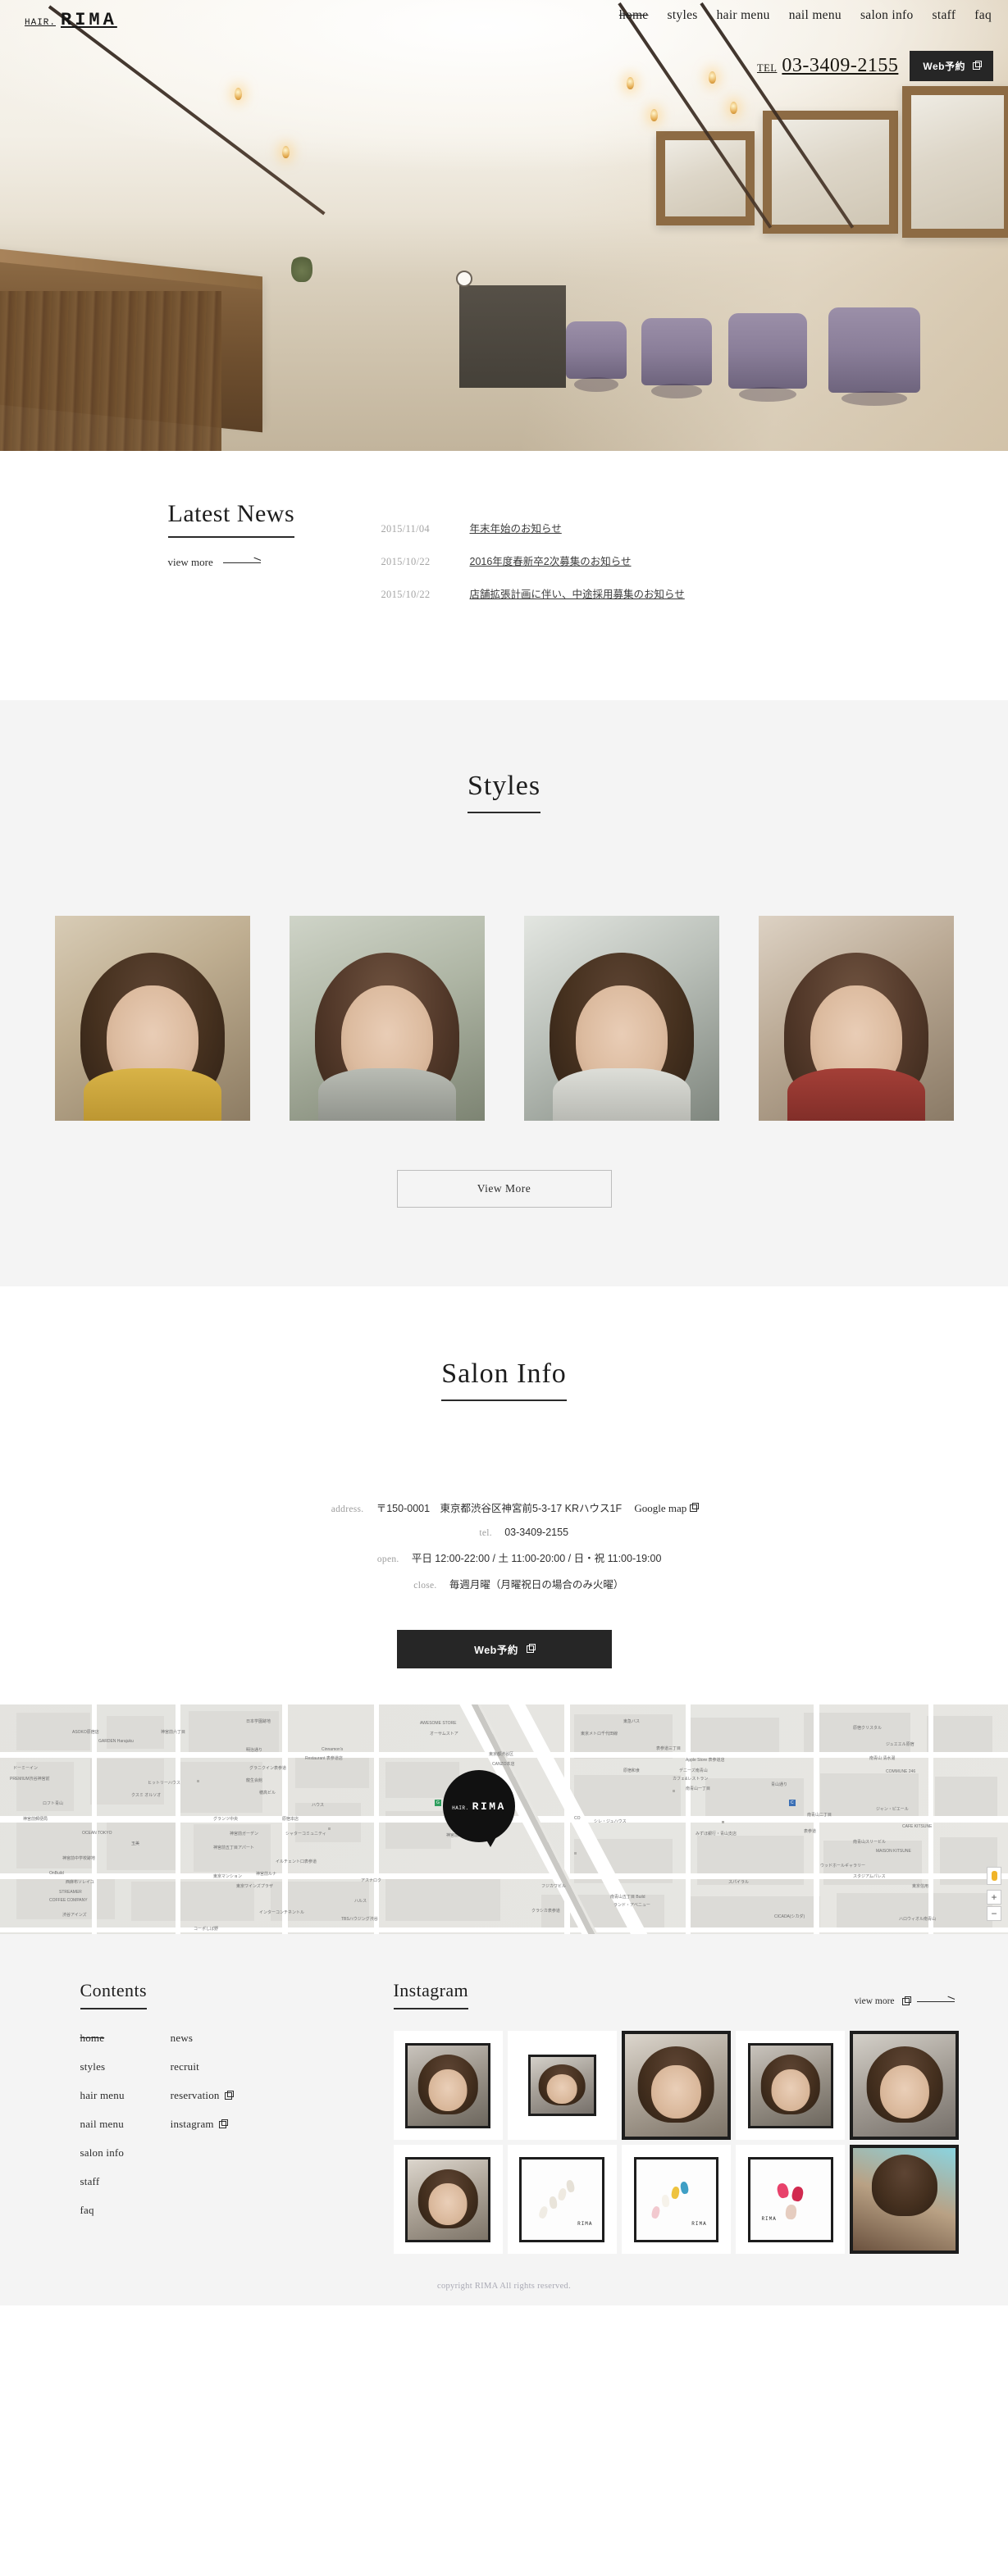  I want to click on nav-item-styles: styles, so click(682, 15).